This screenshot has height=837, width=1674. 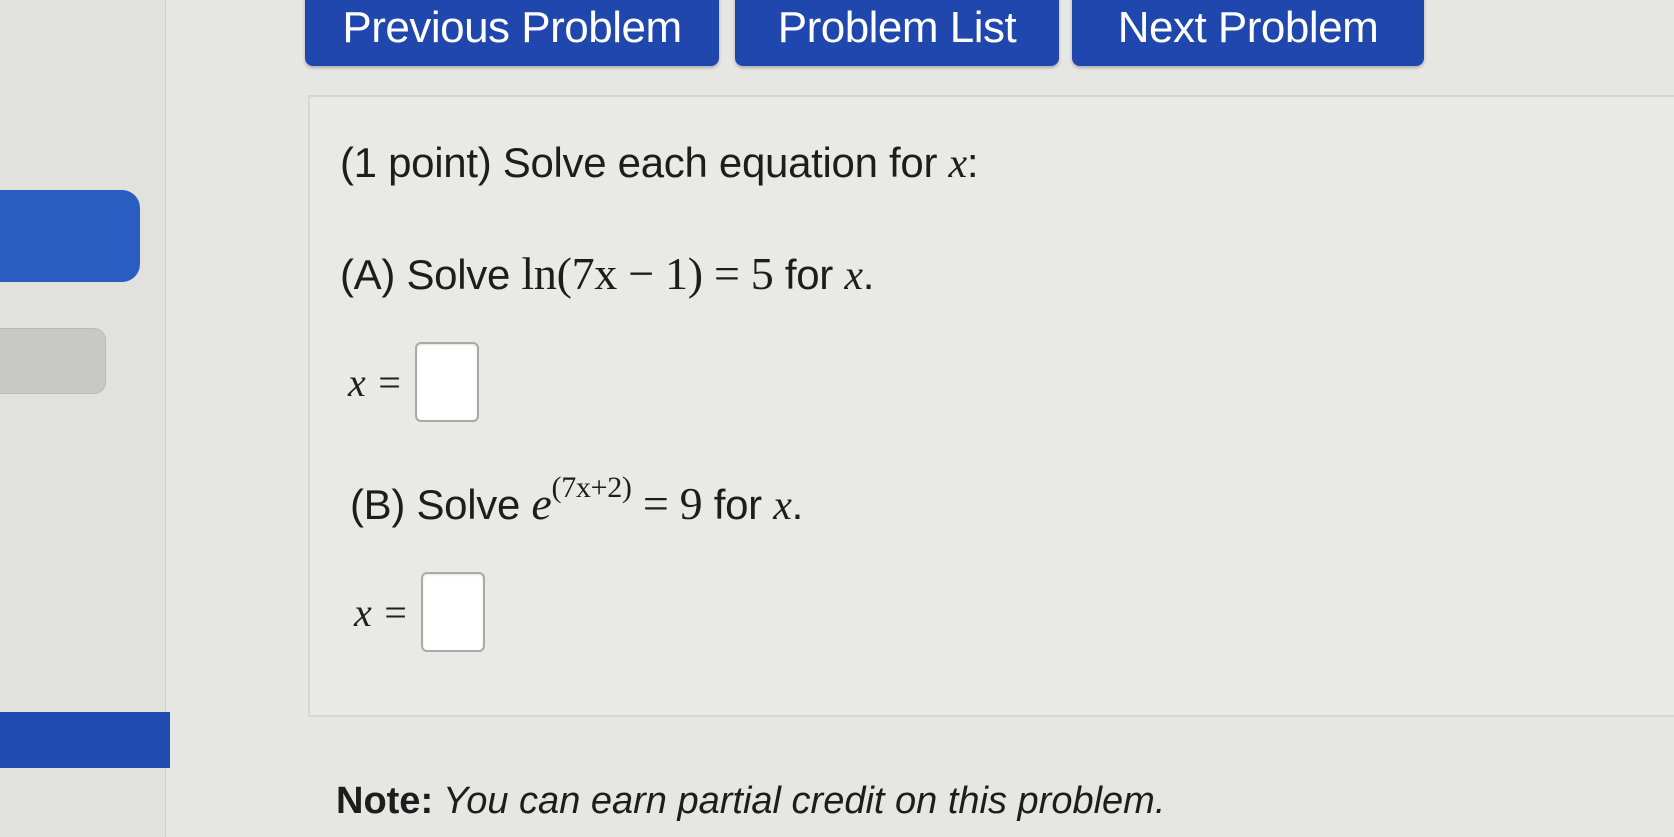 What do you see at coordinates (85, 740) in the screenshot?
I see `sidebar-bottom-bar` at bounding box center [85, 740].